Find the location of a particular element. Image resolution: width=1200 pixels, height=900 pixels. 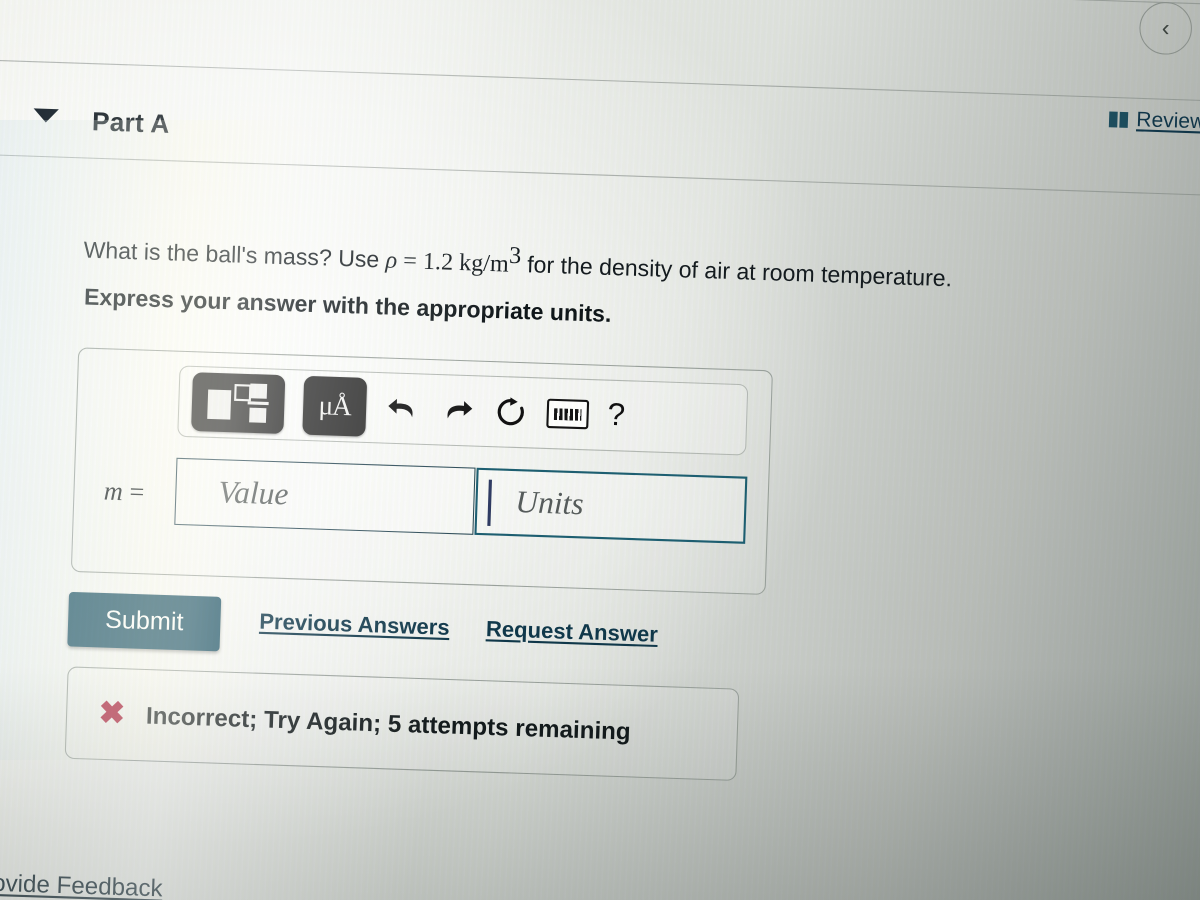

variable-symbol: m is located at coordinates (113, 492).